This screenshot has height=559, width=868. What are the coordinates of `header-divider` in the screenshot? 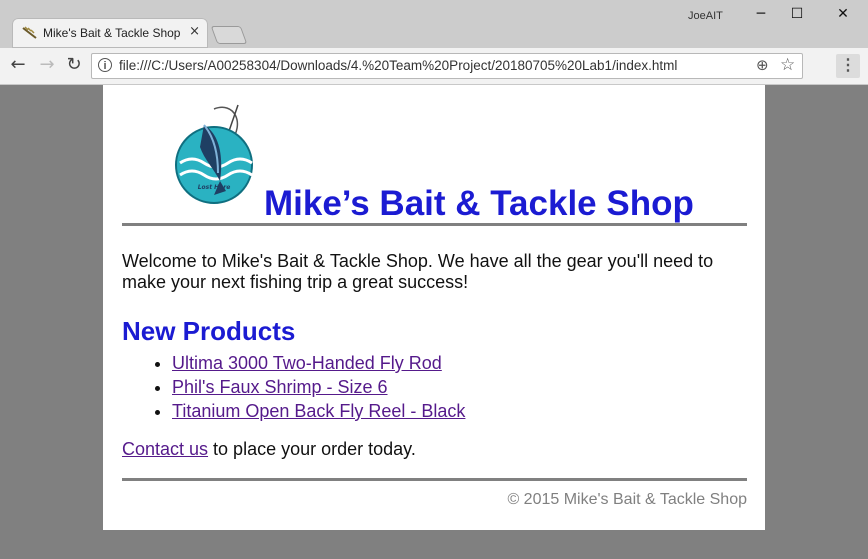 It's located at (434, 224).